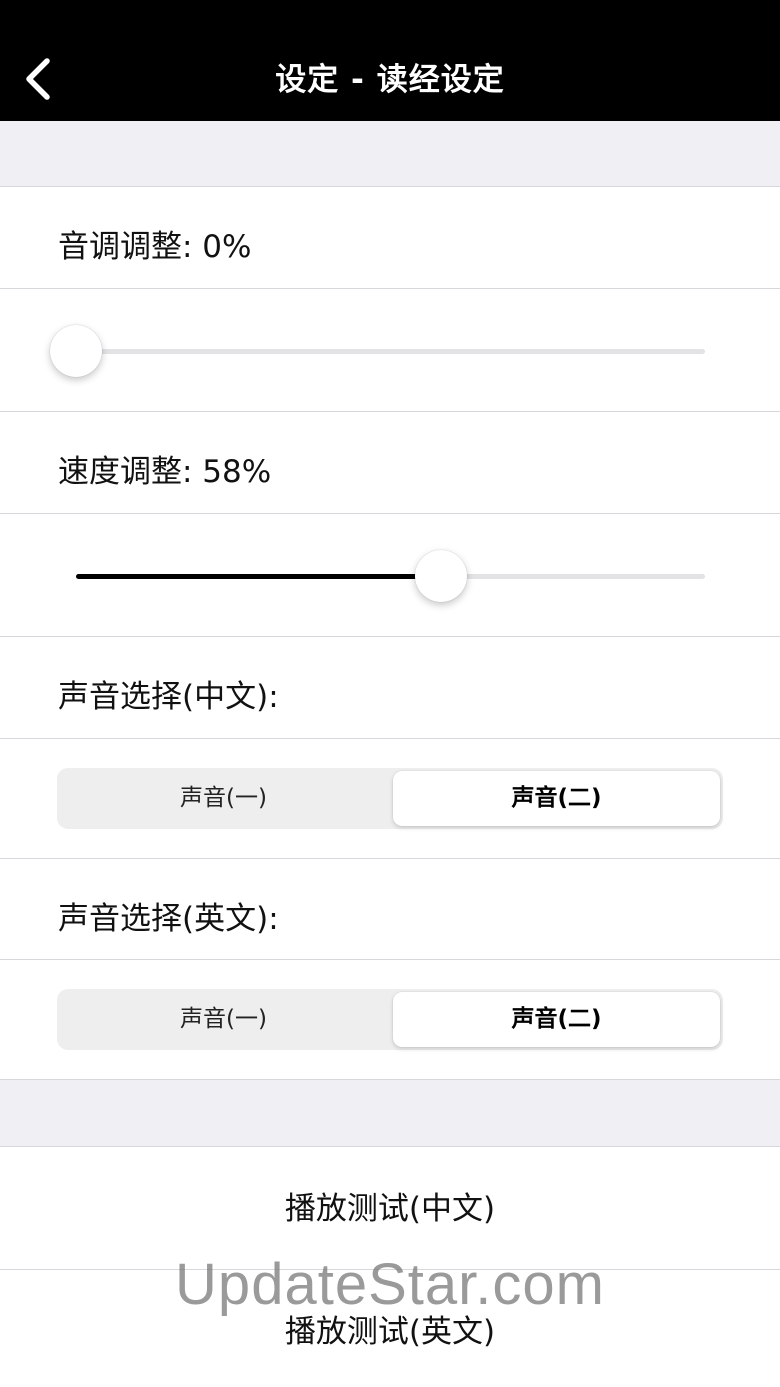  Describe the element at coordinates (390, 80) in the screenshot. I see `page-title: 设定 - 读经设定` at that location.